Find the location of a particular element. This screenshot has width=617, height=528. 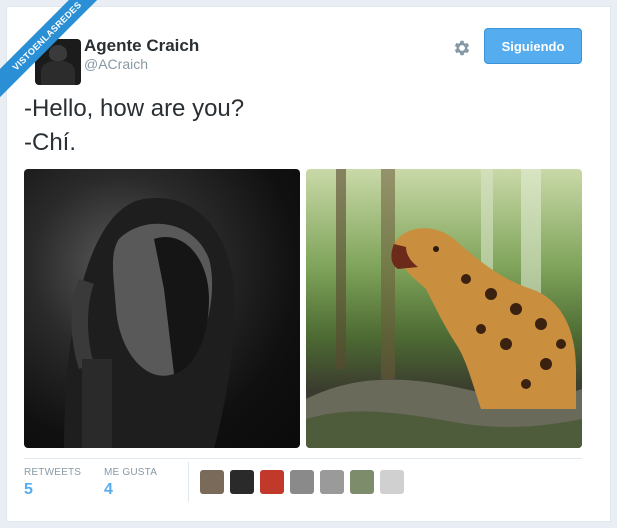

stats-divider-top is located at coordinates (303, 458).